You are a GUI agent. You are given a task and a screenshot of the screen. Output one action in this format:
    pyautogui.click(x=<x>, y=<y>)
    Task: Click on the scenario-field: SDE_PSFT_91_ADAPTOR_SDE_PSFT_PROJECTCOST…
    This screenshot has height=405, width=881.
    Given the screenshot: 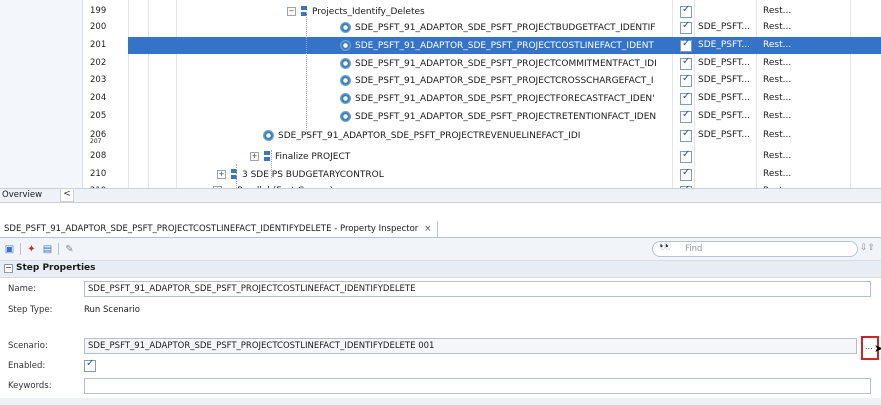 What is the action you would take?
    pyautogui.click(x=470, y=346)
    